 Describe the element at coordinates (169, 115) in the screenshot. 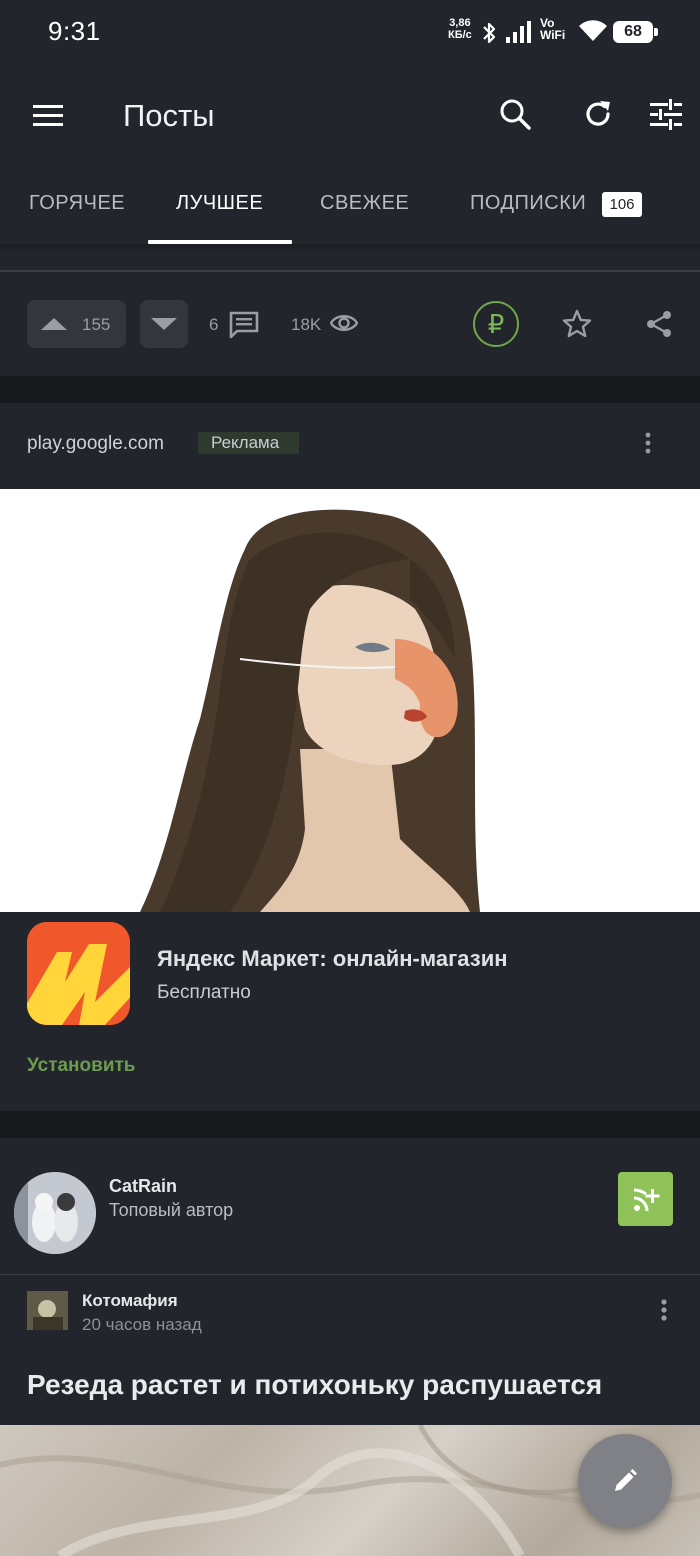

I see `page-title: Посты` at that location.